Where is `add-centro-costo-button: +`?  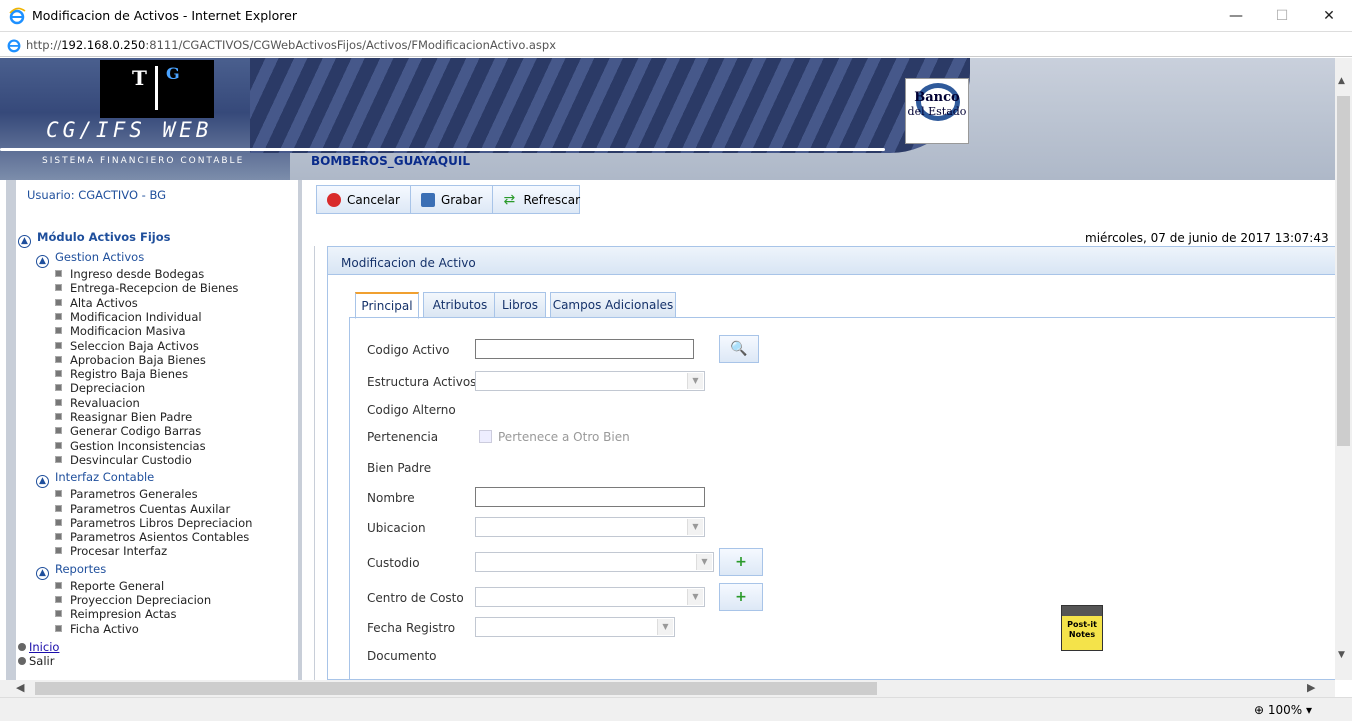
add-centro-costo-button: + is located at coordinates (741, 597).